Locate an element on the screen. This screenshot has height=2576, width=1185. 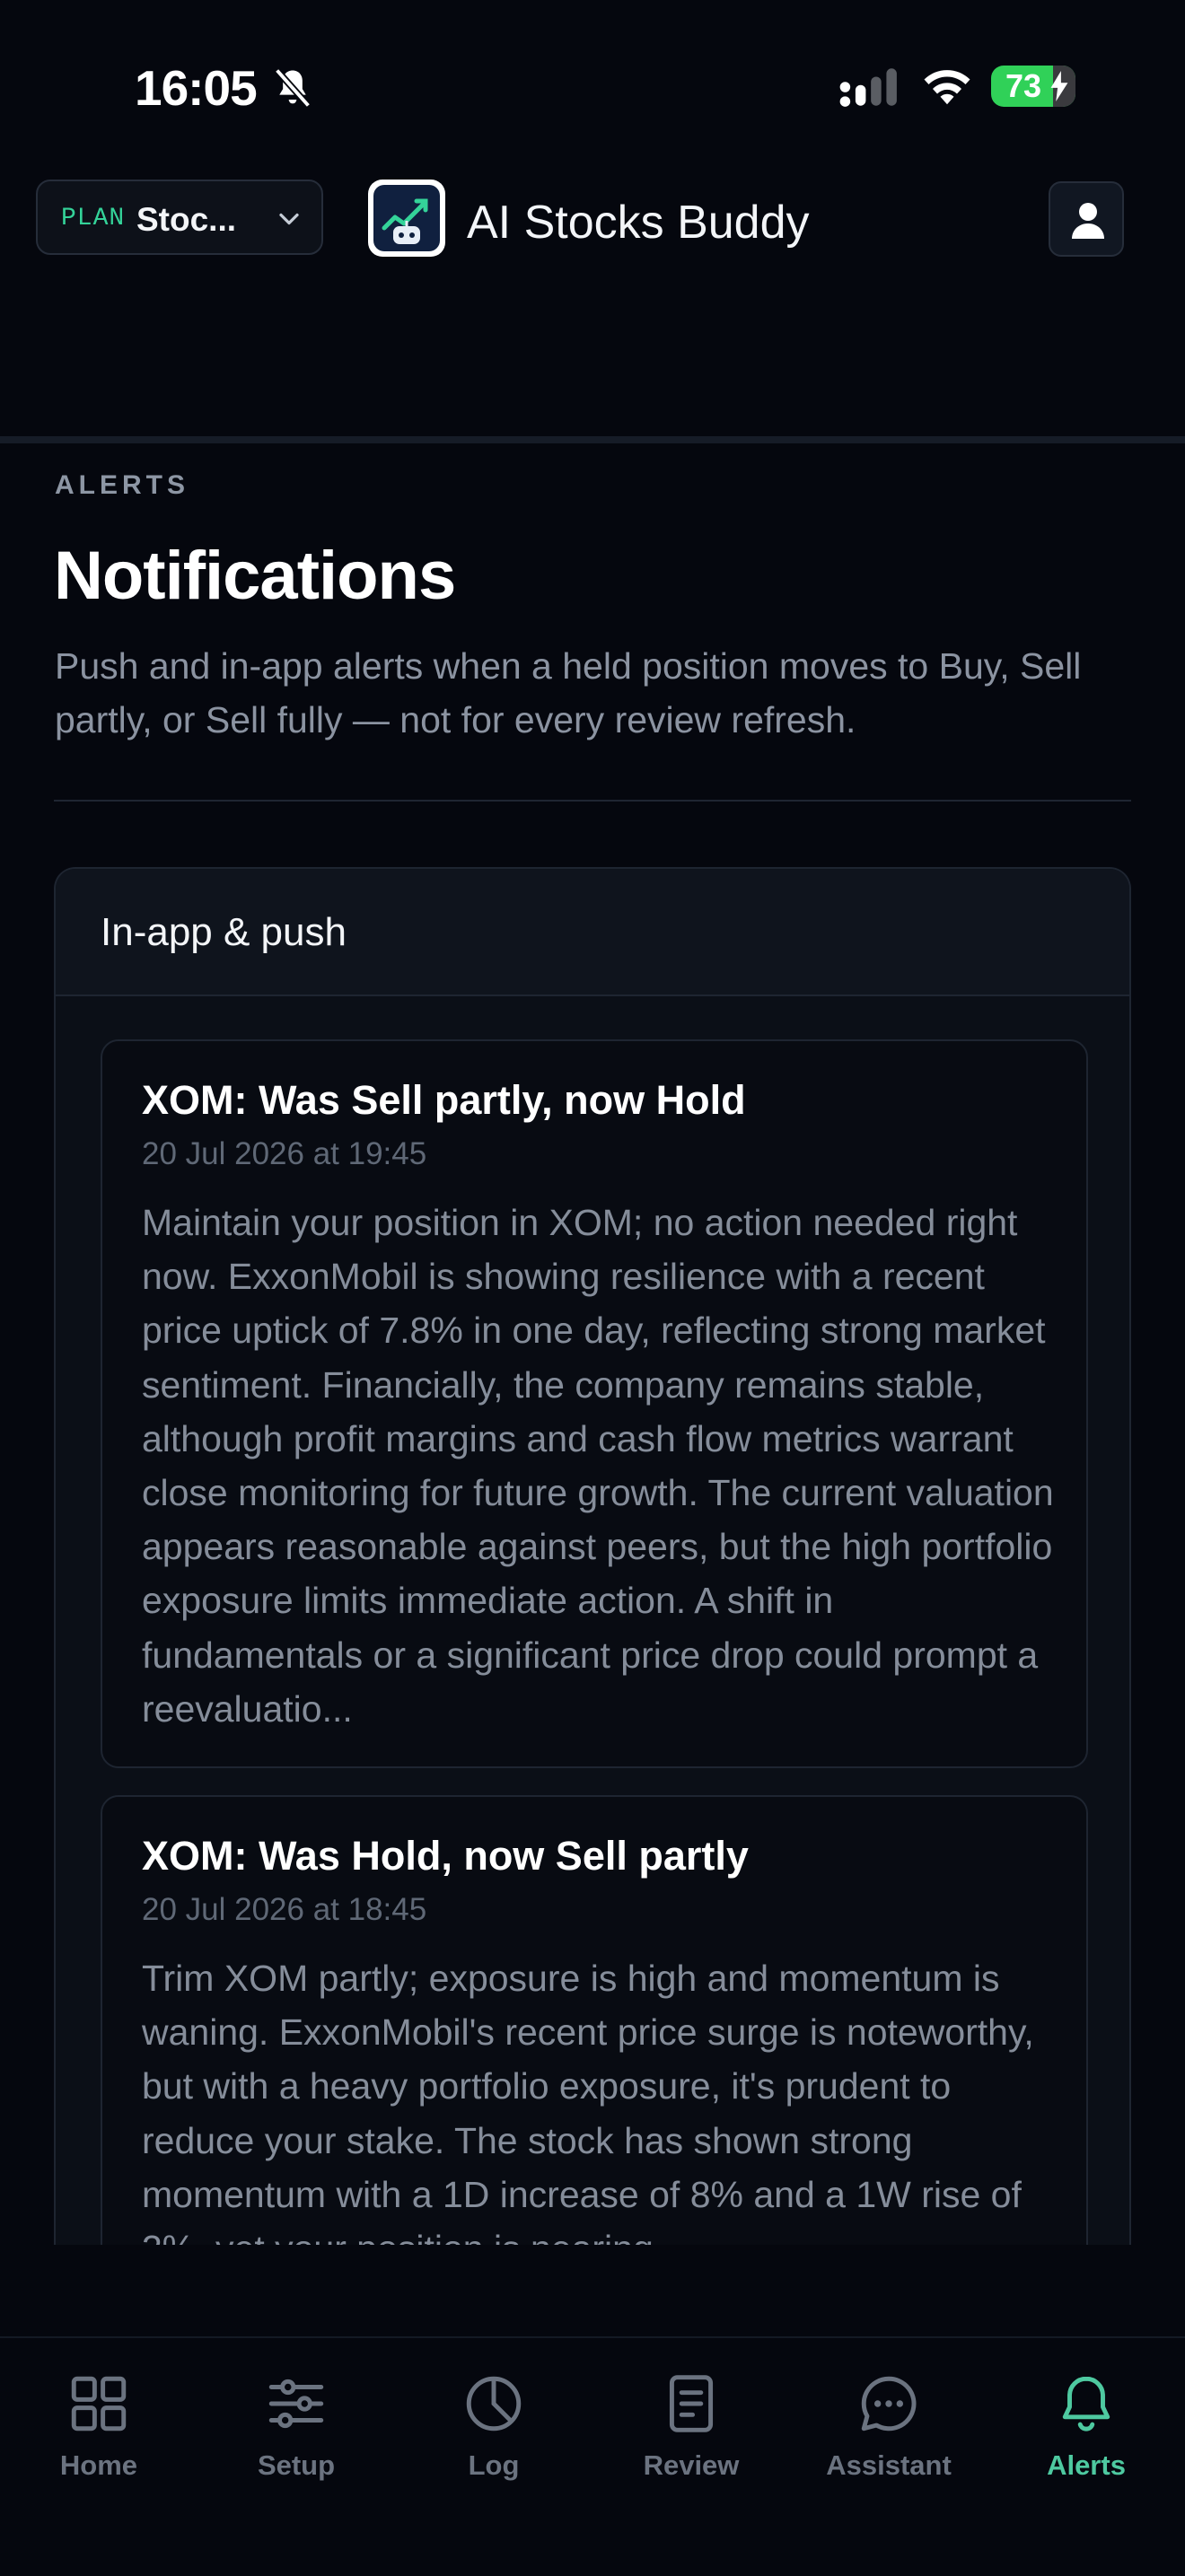
cellular-signal-icon is located at coordinates (868, 87).